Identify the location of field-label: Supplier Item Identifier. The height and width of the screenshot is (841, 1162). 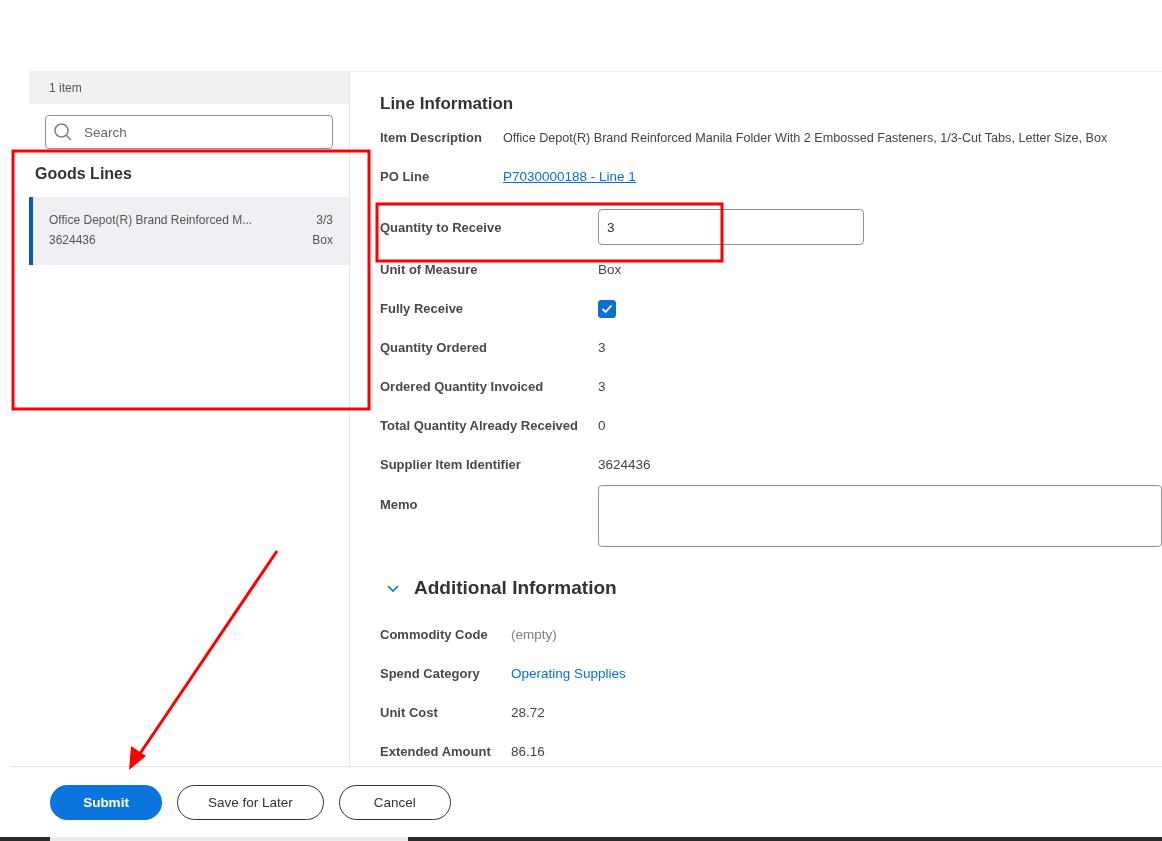
(451, 464).